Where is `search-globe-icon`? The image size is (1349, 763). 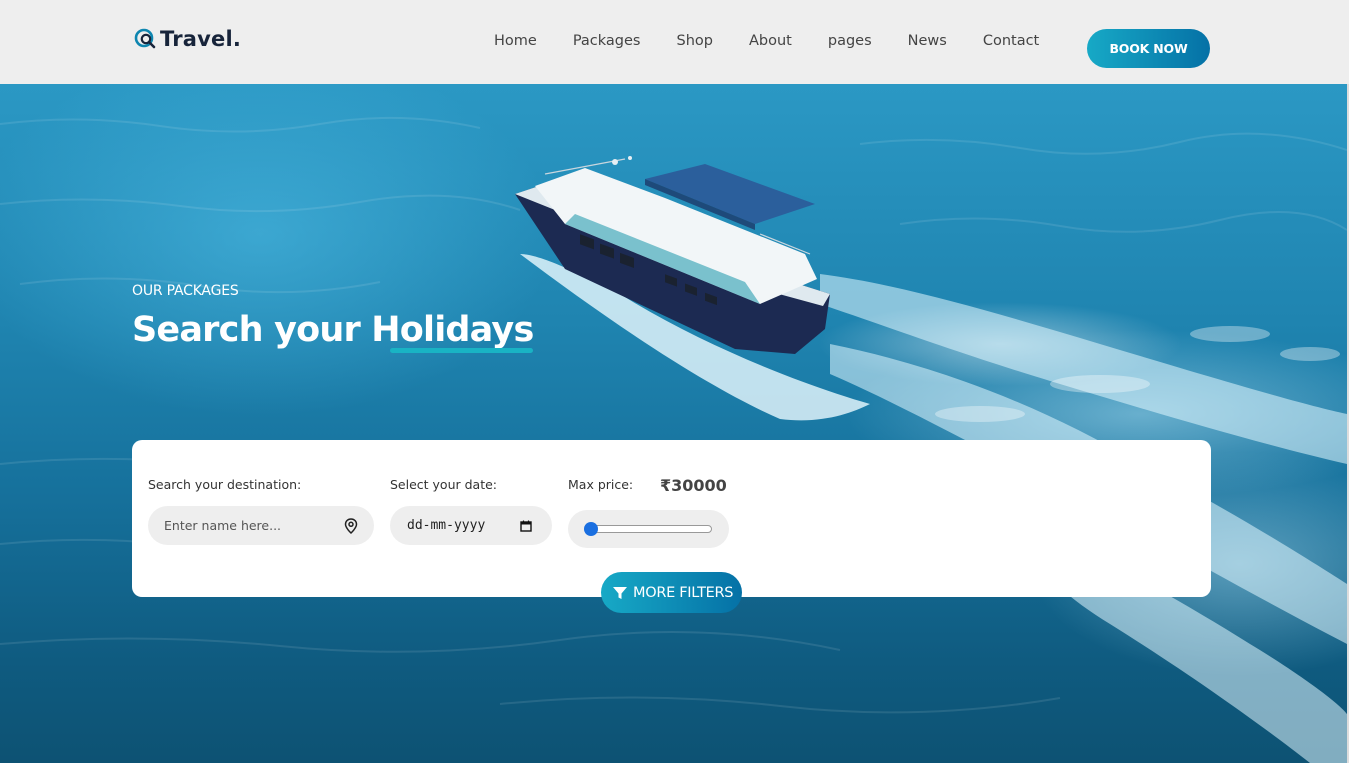 search-globe-icon is located at coordinates (145, 38).